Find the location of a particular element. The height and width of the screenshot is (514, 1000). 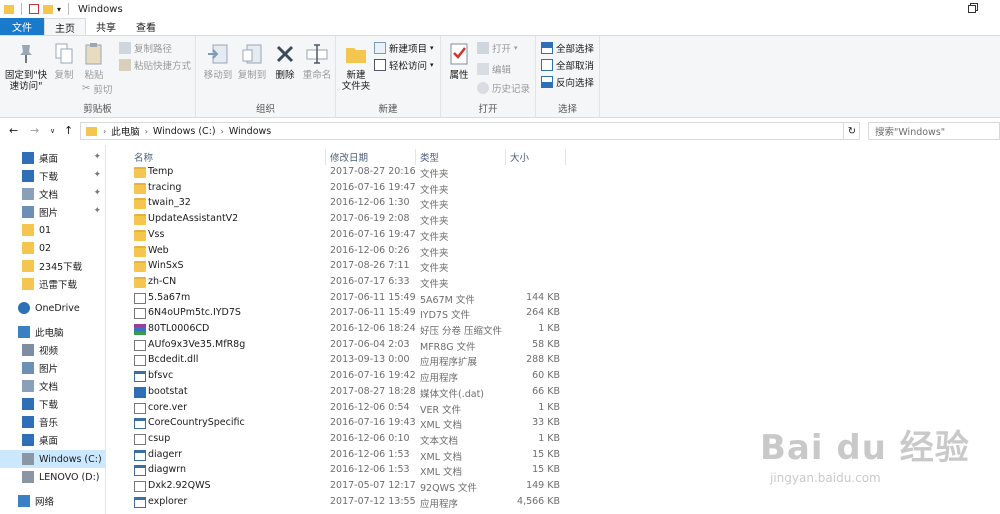

cut-button: ✂ 剪切 is located at coordinates (97, 88).